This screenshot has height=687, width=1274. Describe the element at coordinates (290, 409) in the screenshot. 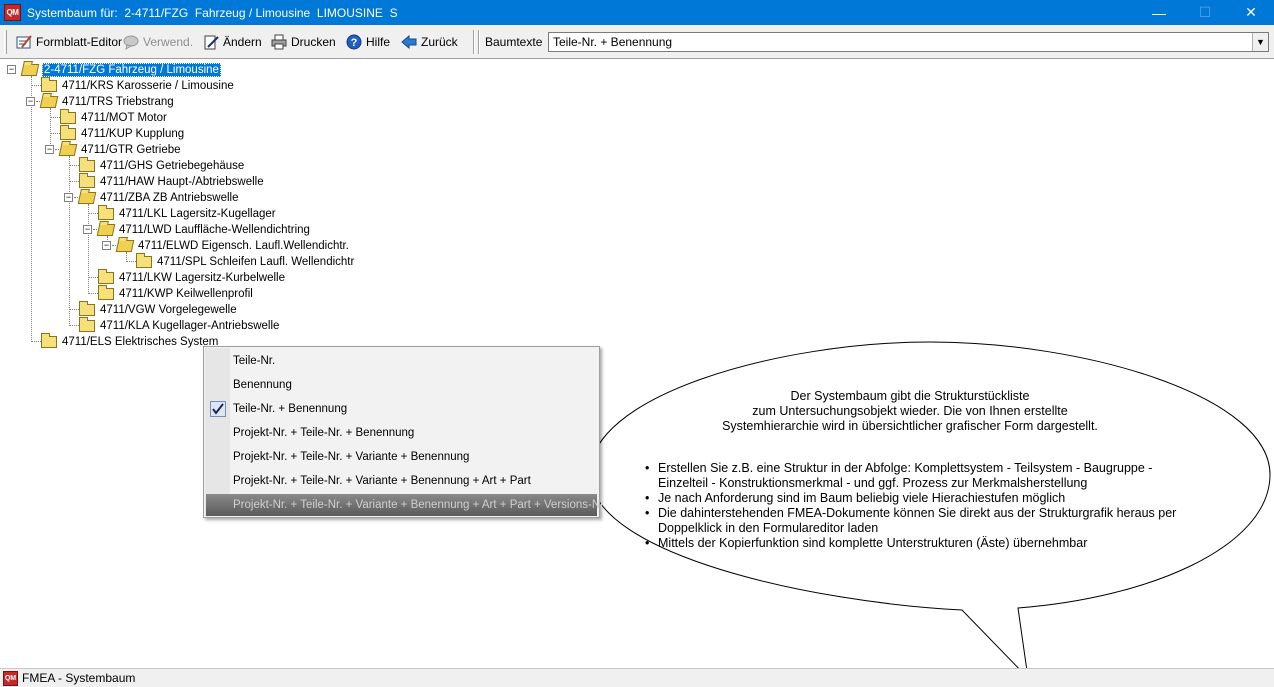

I see `menu-item-label: Teile-Nr. + Benennung` at that location.